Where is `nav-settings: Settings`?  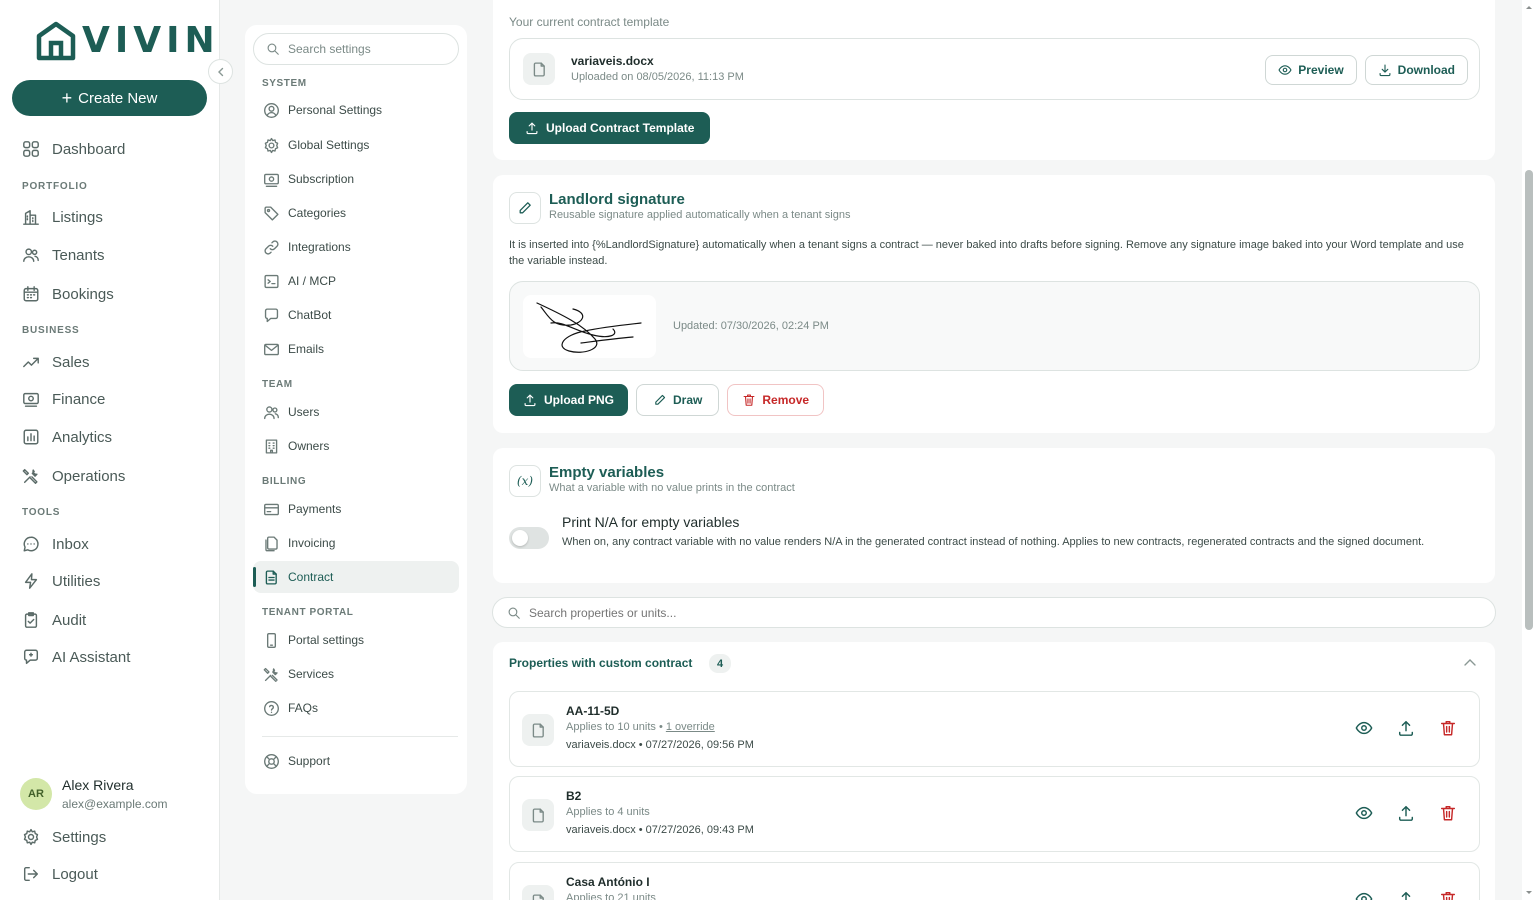 nav-settings: Settings is located at coordinates (64, 837).